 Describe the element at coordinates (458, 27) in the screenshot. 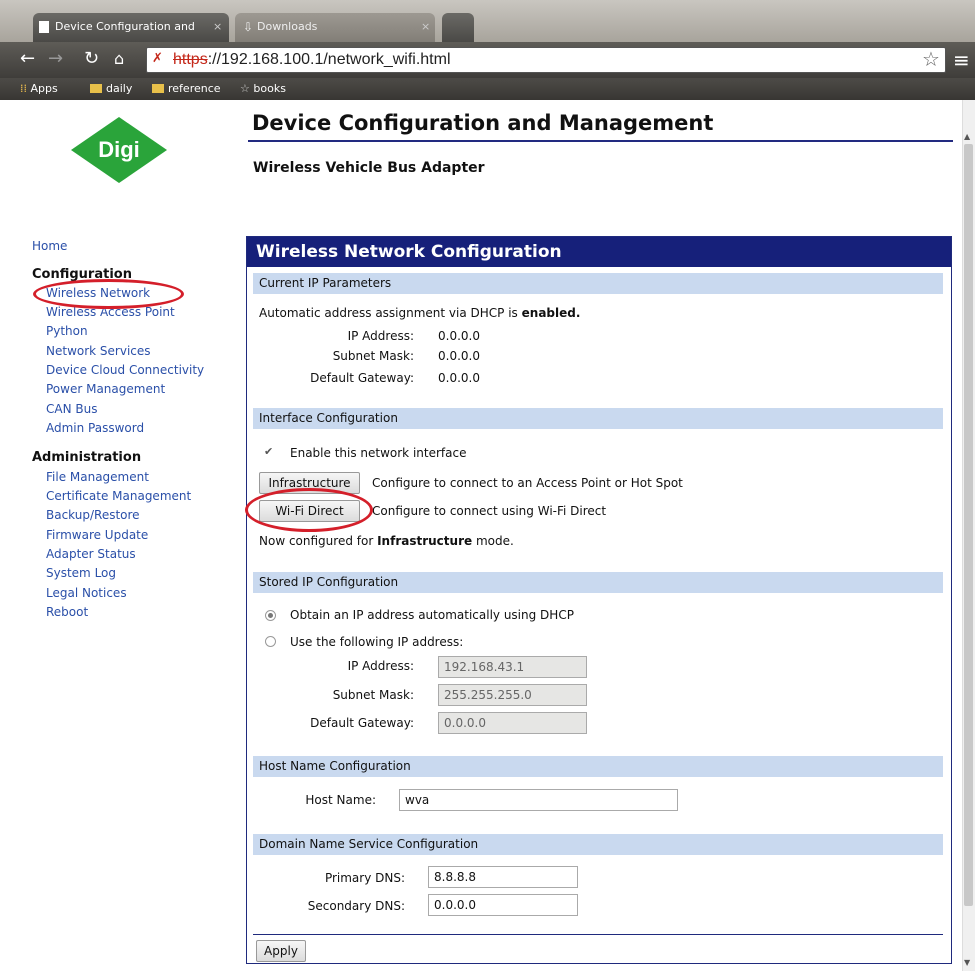

I see `new-tab-button` at that location.